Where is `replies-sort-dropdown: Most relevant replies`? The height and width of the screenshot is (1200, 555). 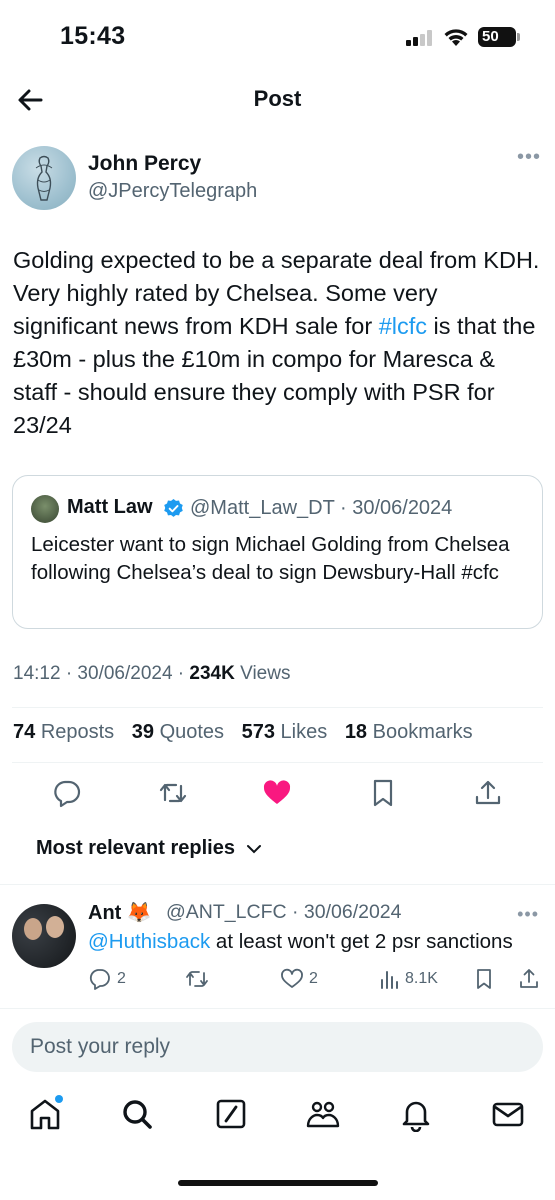
replies-sort-dropdown: Most relevant replies is located at coordinates (149, 848).